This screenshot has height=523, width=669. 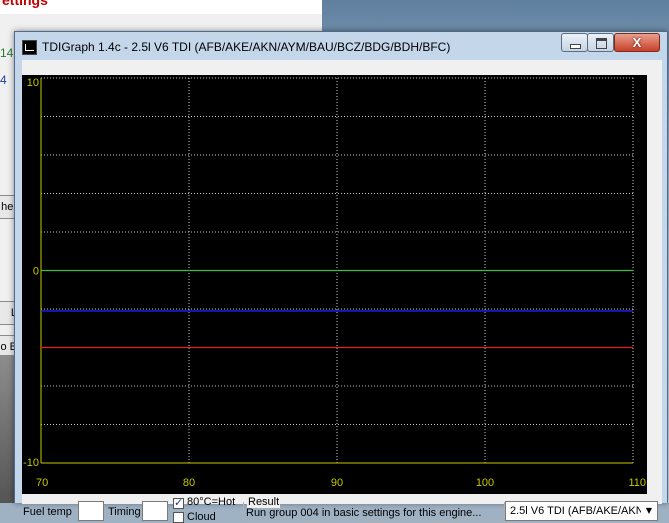 I want to click on y-tick-label: -10, so click(x=31, y=463).